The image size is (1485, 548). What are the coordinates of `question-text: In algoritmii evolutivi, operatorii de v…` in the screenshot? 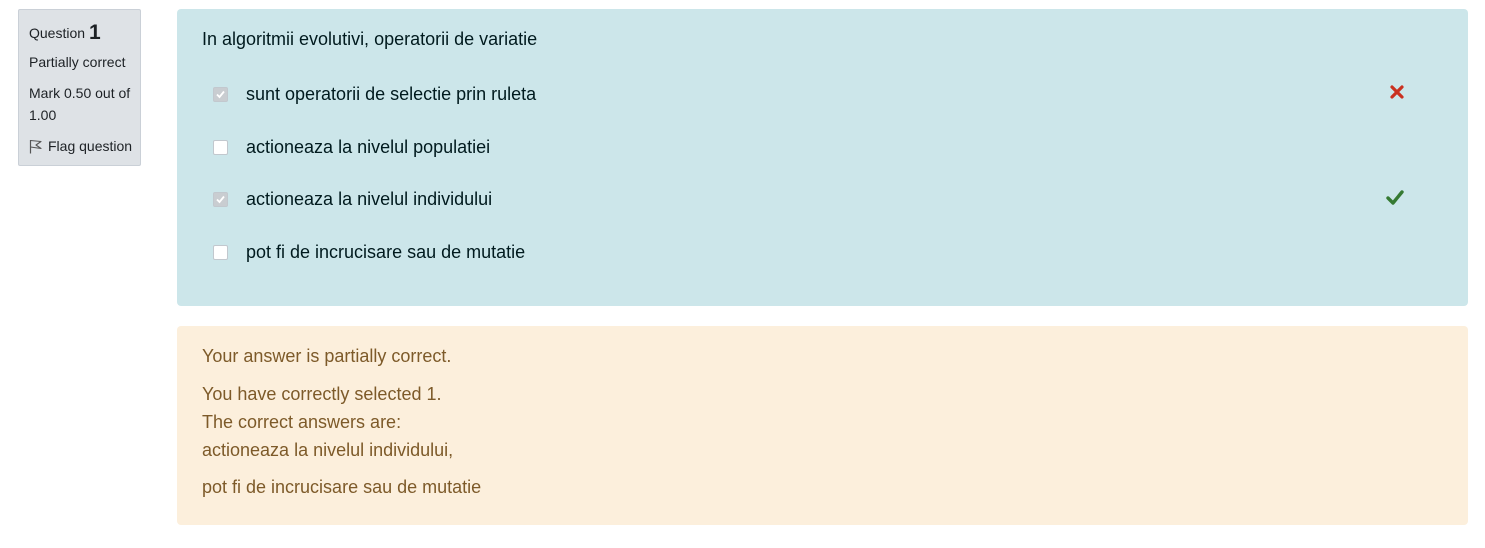 It's located at (370, 39).